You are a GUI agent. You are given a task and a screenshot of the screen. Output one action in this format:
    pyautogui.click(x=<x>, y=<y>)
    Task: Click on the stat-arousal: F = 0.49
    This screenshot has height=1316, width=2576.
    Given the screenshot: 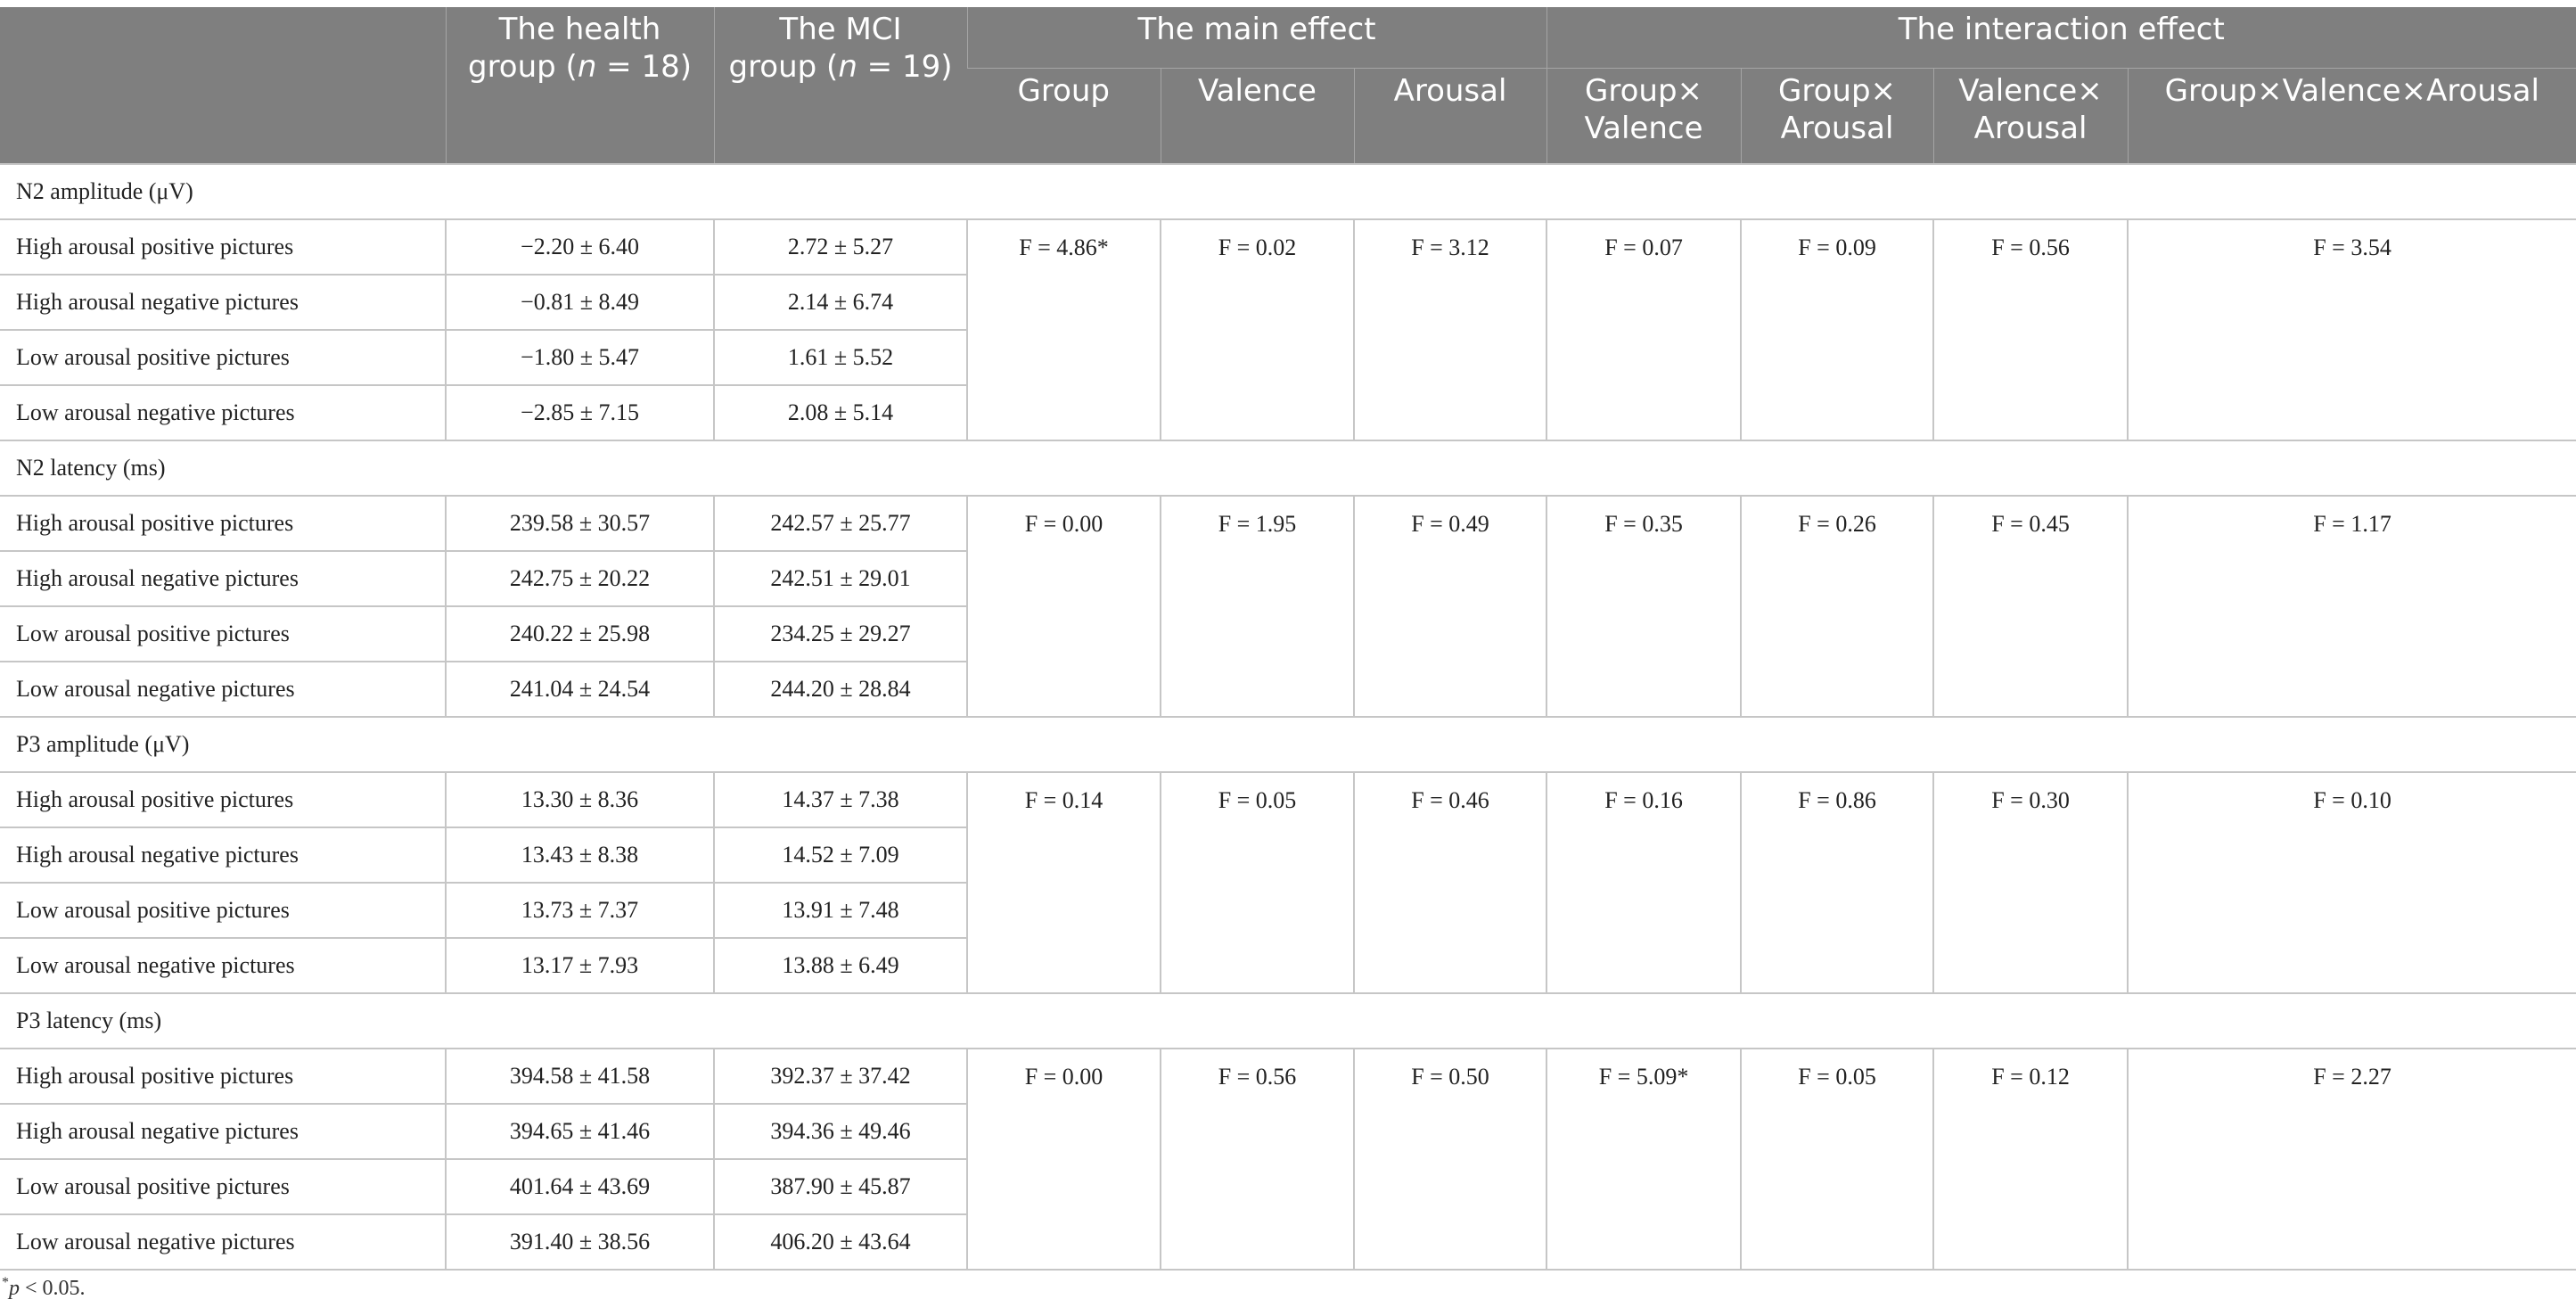 What is the action you would take?
    pyautogui.click(x=1450, y=606)
    